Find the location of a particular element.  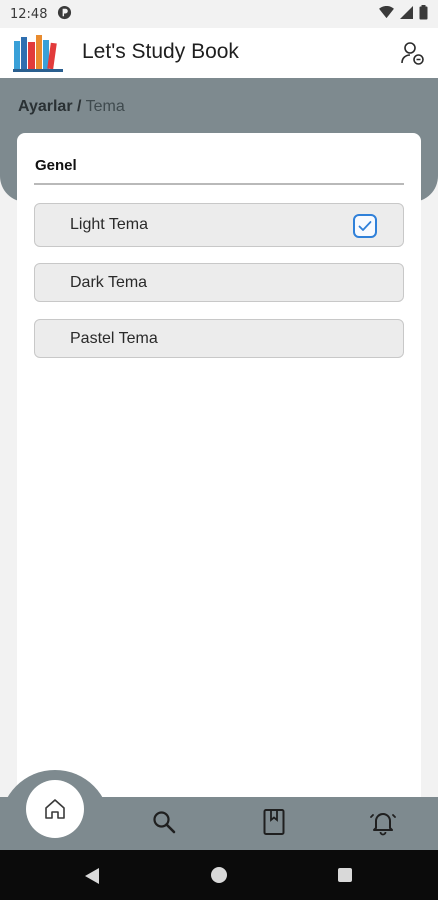

theme-option-pastel: Pastel Tema is located at coordinates (219, 338).